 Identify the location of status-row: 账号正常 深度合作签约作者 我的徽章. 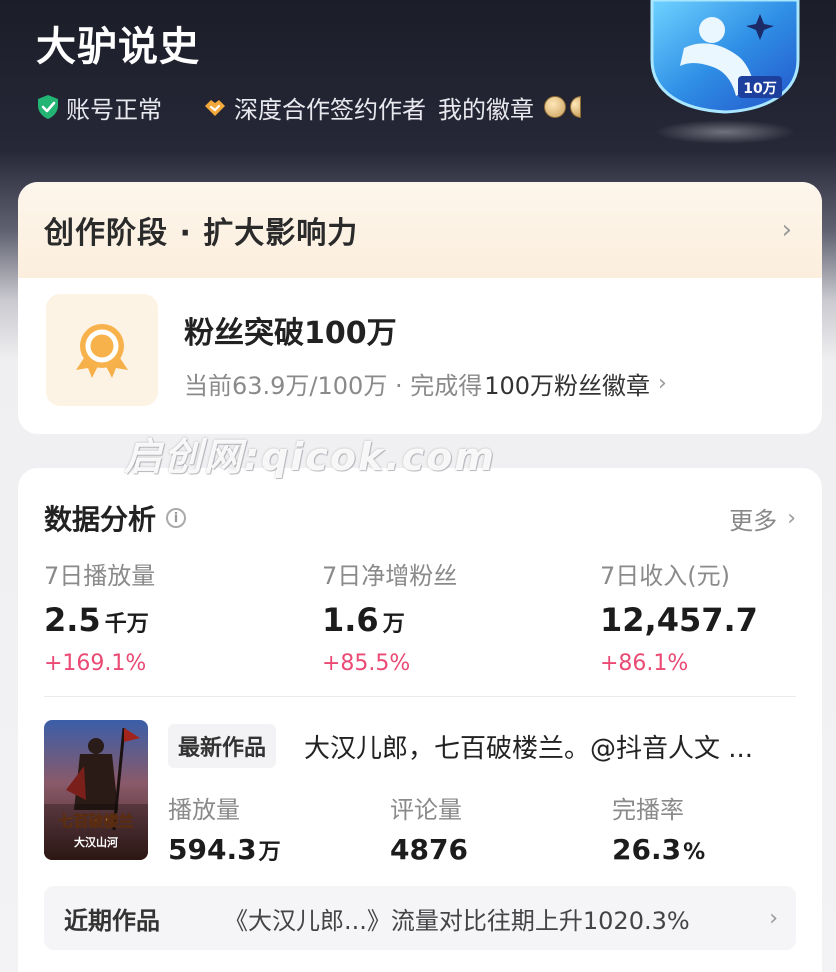
(310, 107).